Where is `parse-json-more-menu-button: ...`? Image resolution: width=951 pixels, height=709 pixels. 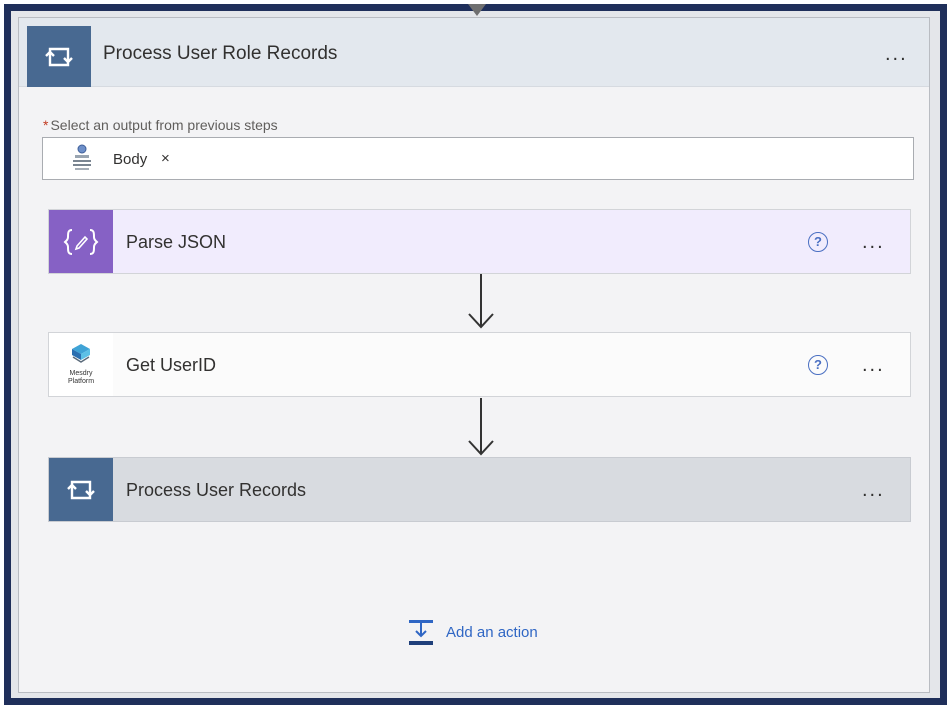
parse-json-more-menu-button: ... is located at coordinates (873, 242).